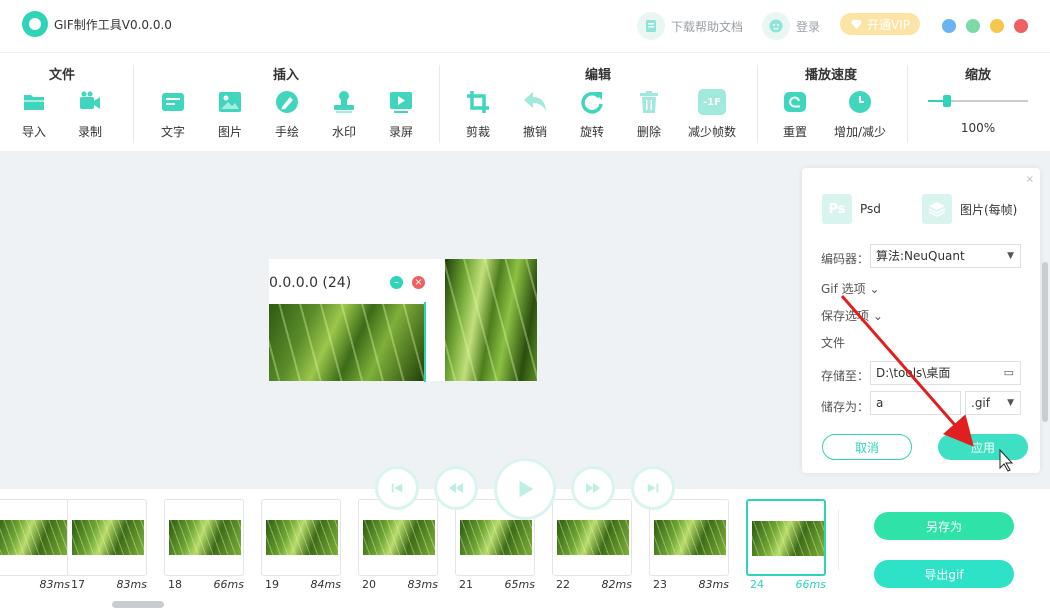  I want to click on encoder-value: 算法:NeuQuant, so click(920, 256).